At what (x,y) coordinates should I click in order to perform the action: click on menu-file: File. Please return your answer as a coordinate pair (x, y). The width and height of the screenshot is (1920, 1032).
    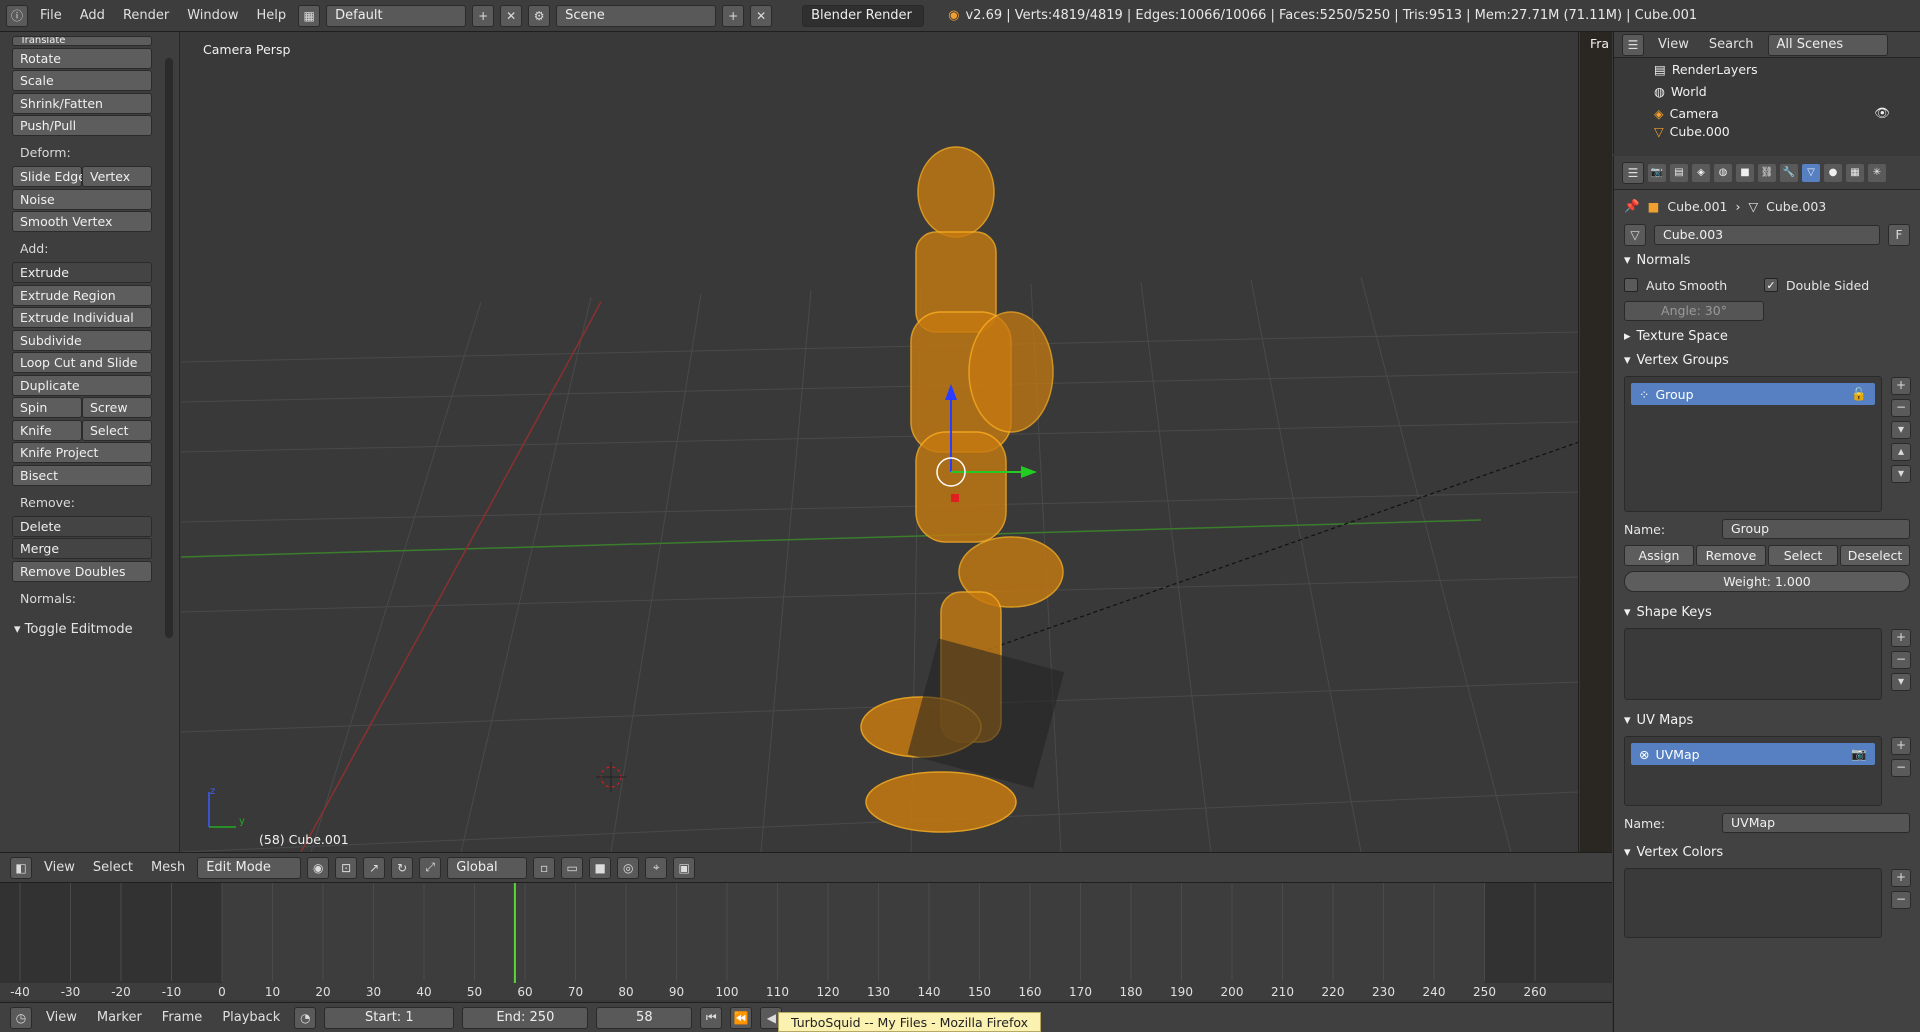
    Looking at the image, I should click on (51, 15).